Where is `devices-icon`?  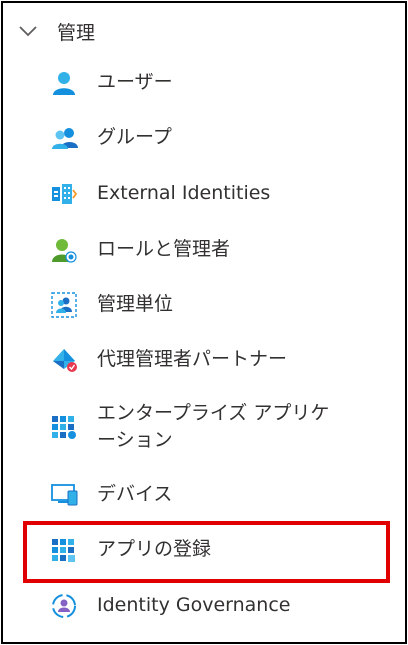
devices-icon is located at coordinates (69, 495).